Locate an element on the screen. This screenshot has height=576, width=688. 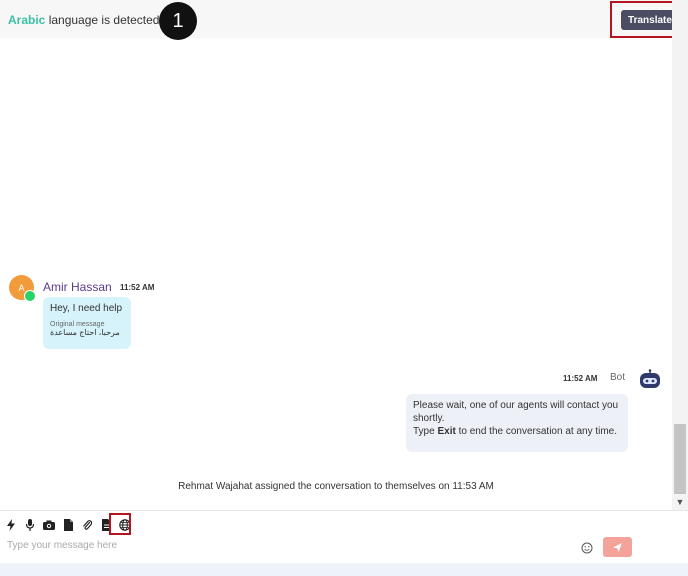
original-message-text: مرحبا، احتاج مساعدة is located at coordinates (85, 332).